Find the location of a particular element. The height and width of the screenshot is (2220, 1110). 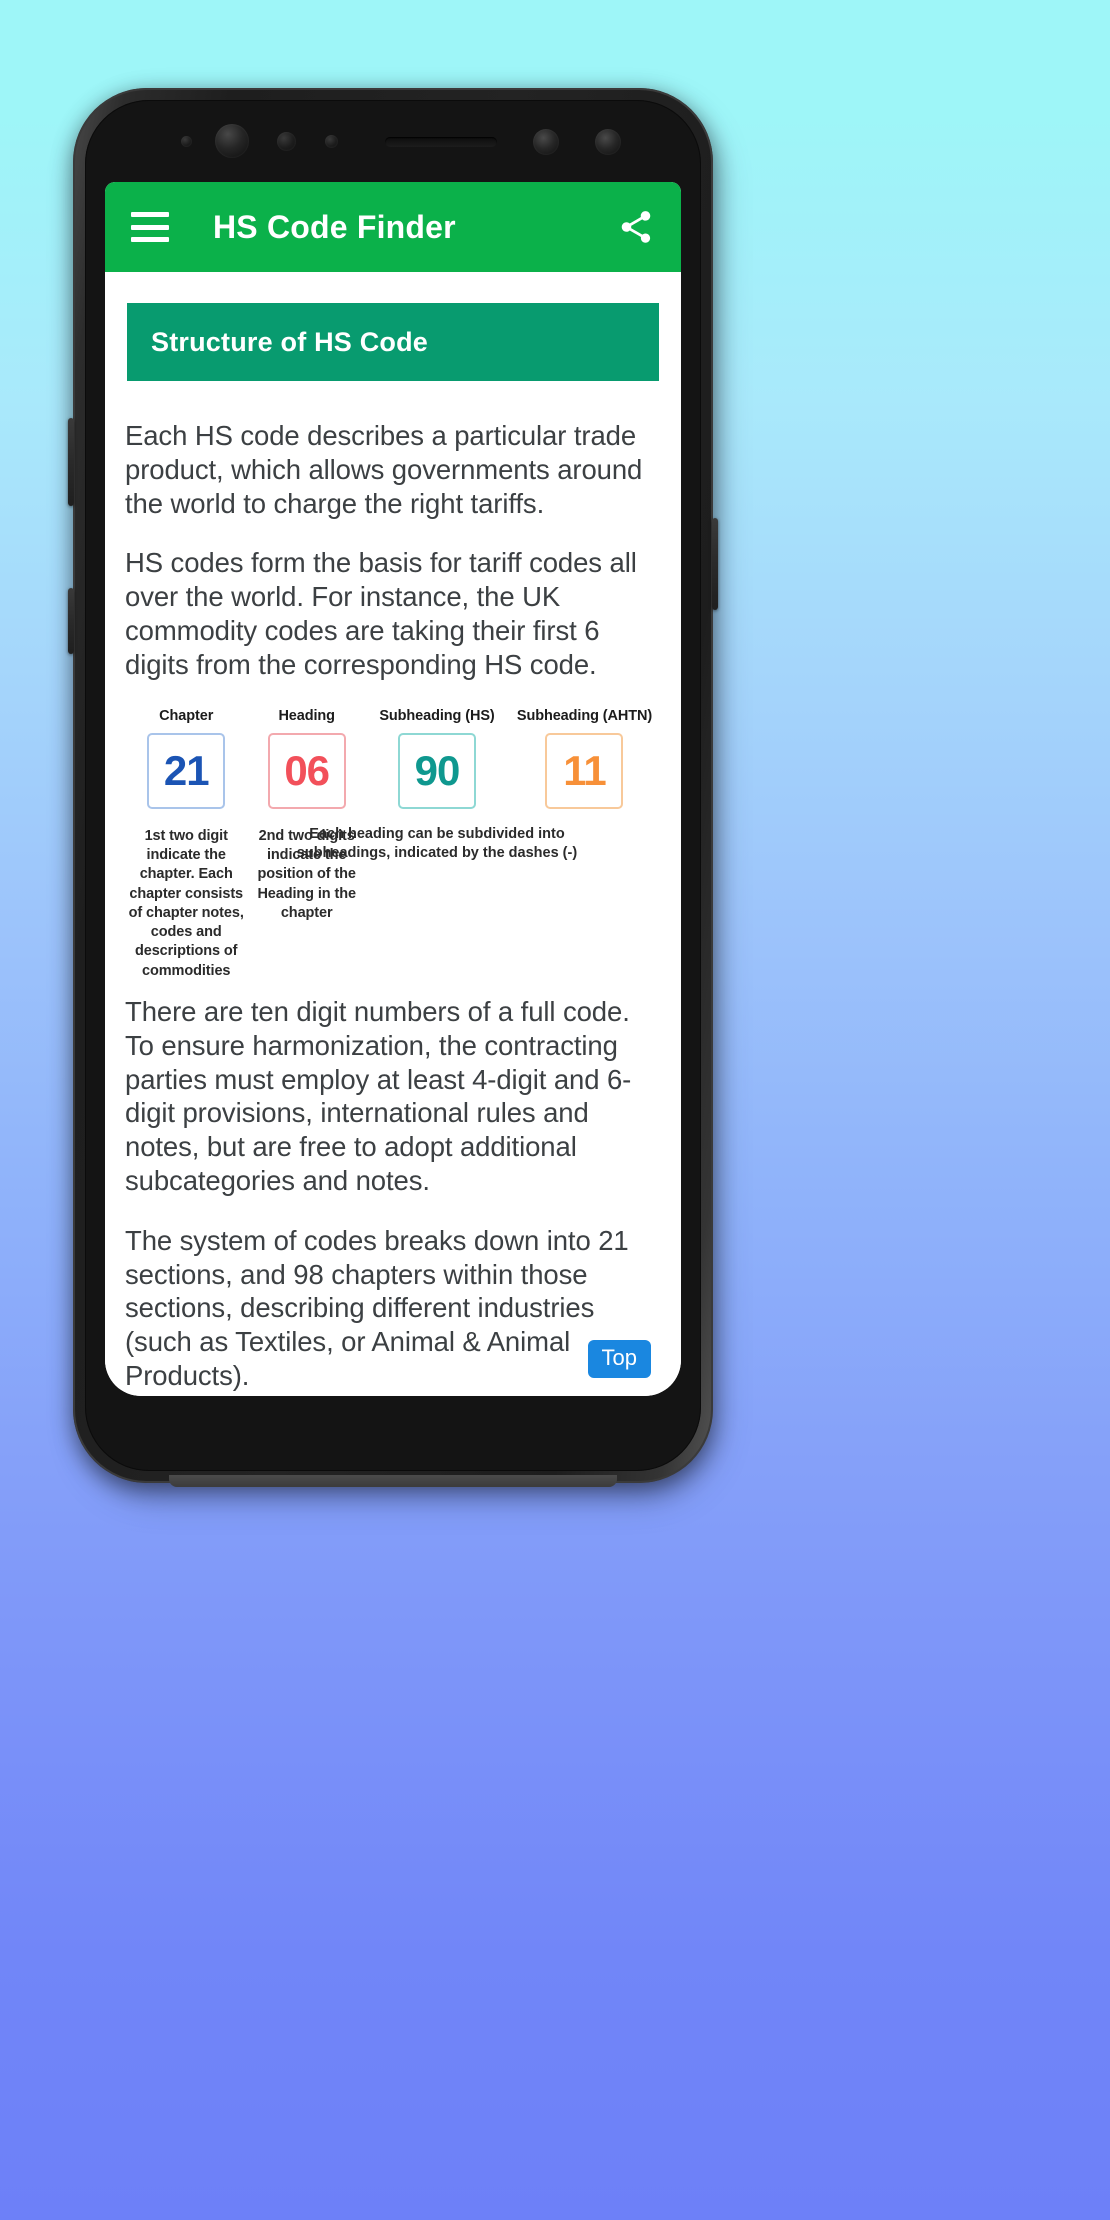

front-sensor-array is located at coordinates (393, 141).